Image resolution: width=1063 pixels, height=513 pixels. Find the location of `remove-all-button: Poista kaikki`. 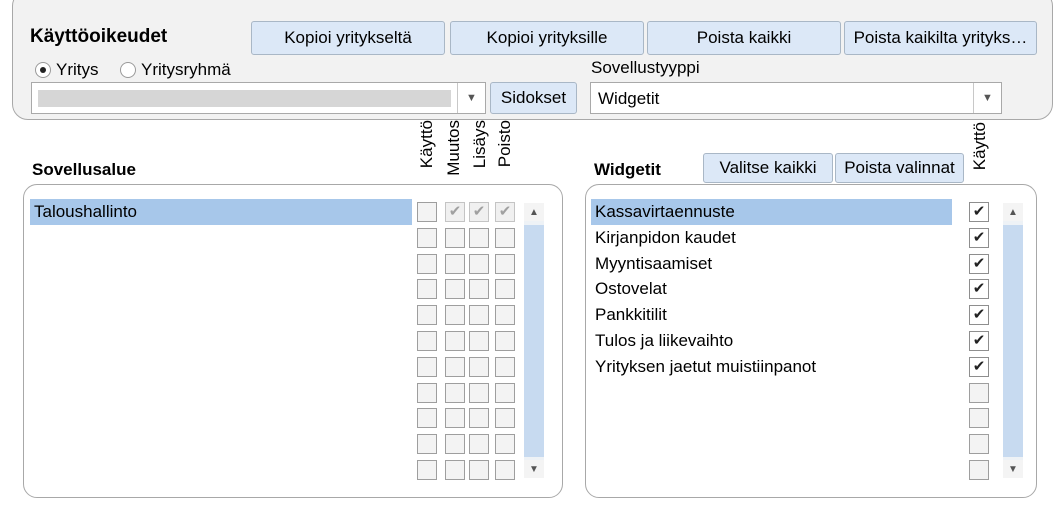

remove-all-button: Poista kaikki is located at coordinates (744, 38).